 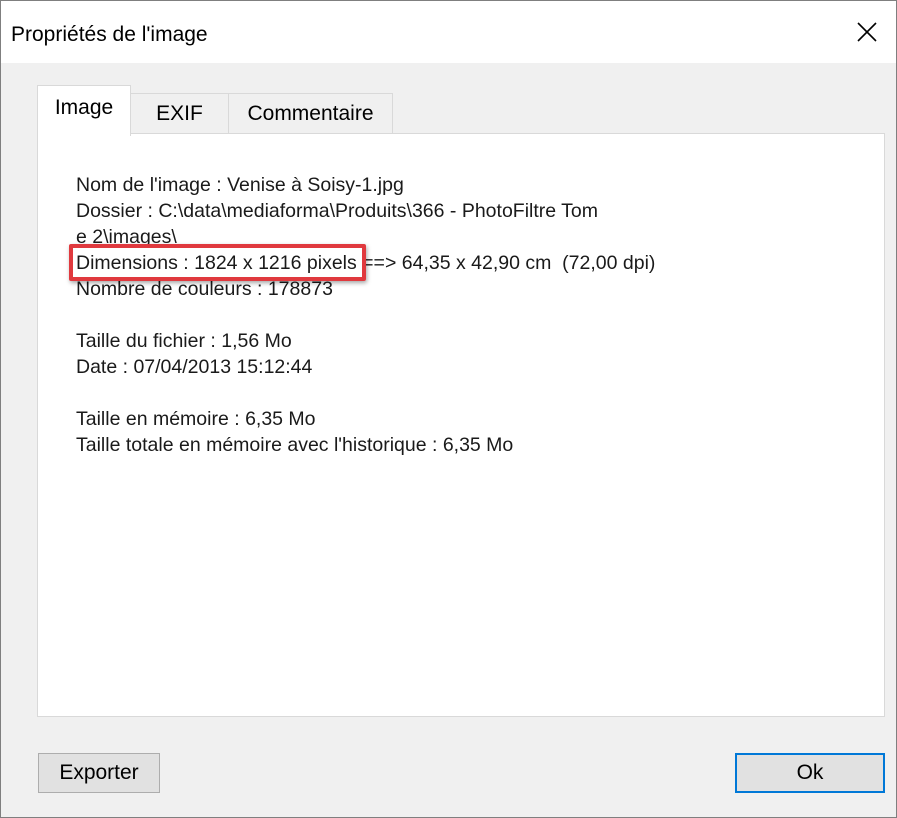 What do you see at coordinates (204, 289) in the screenshot?
I see `color-count-line: Nombre de couleurs : 178873` at bounding box center [204, 289].